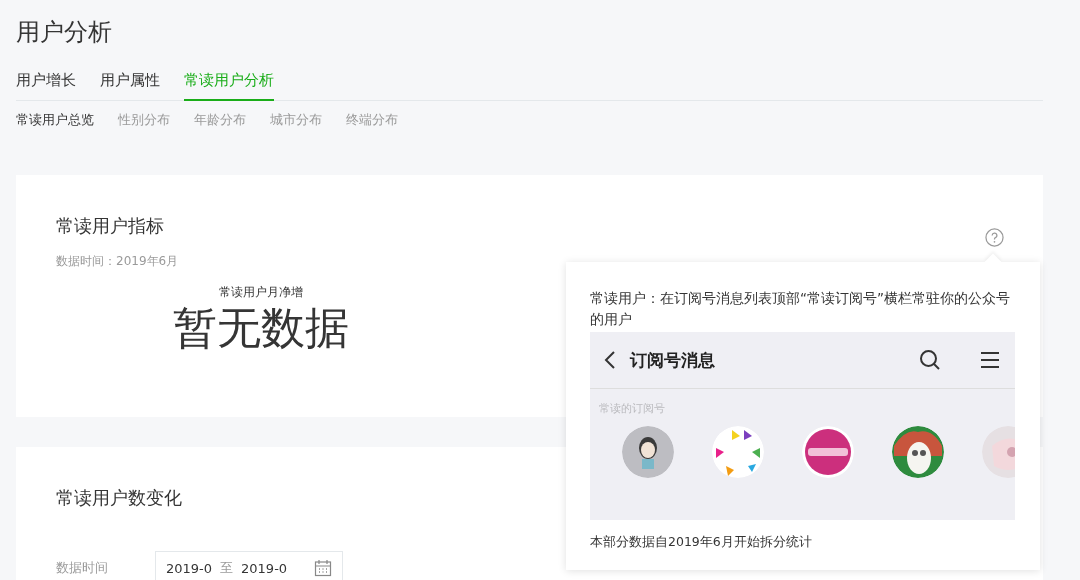  Describe the element at coordinates (261, 328) in the screenshot. I see `metric-value: 暂无数据` at that location.